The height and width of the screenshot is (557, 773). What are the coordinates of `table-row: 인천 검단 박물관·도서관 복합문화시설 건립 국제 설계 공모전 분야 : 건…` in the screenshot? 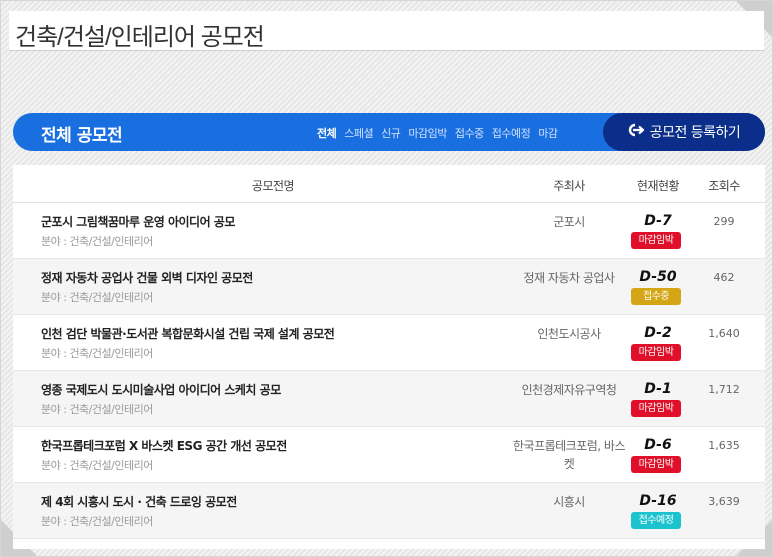 It's located at (389, 343).